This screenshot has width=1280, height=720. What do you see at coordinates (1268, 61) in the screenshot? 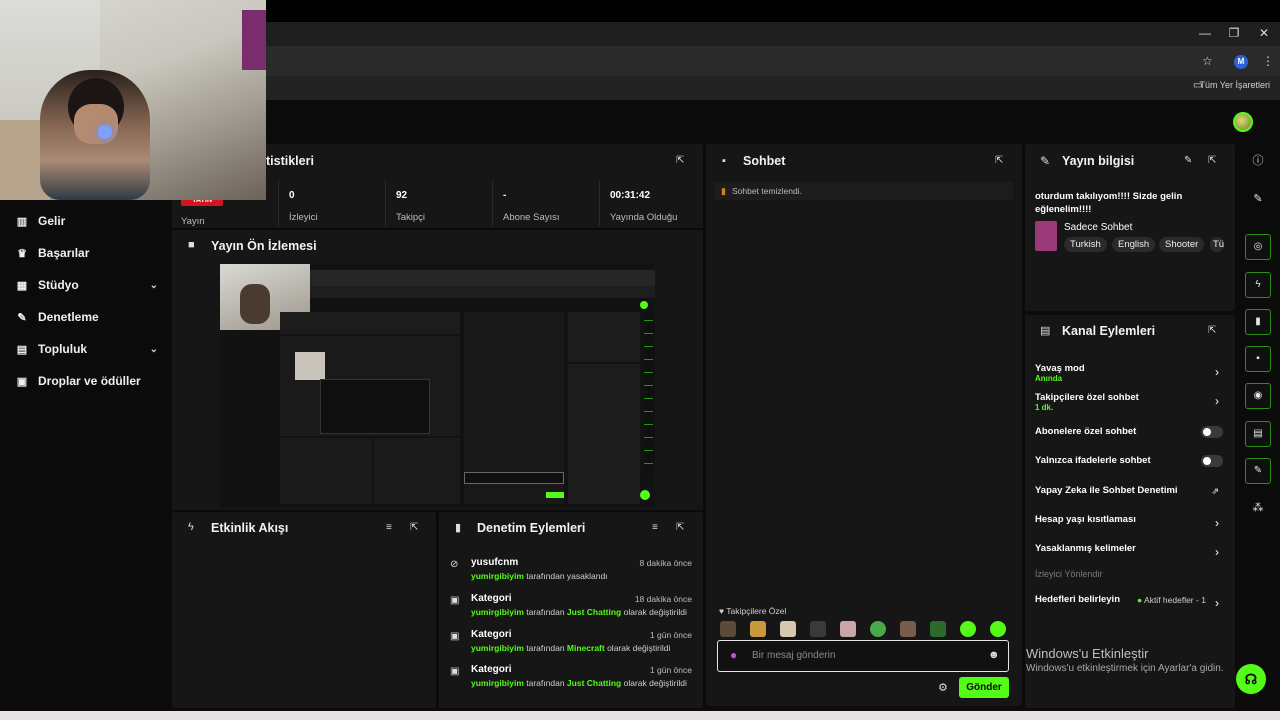
I see `menu-icon: ⋮` at bounding box center [1268, 61].